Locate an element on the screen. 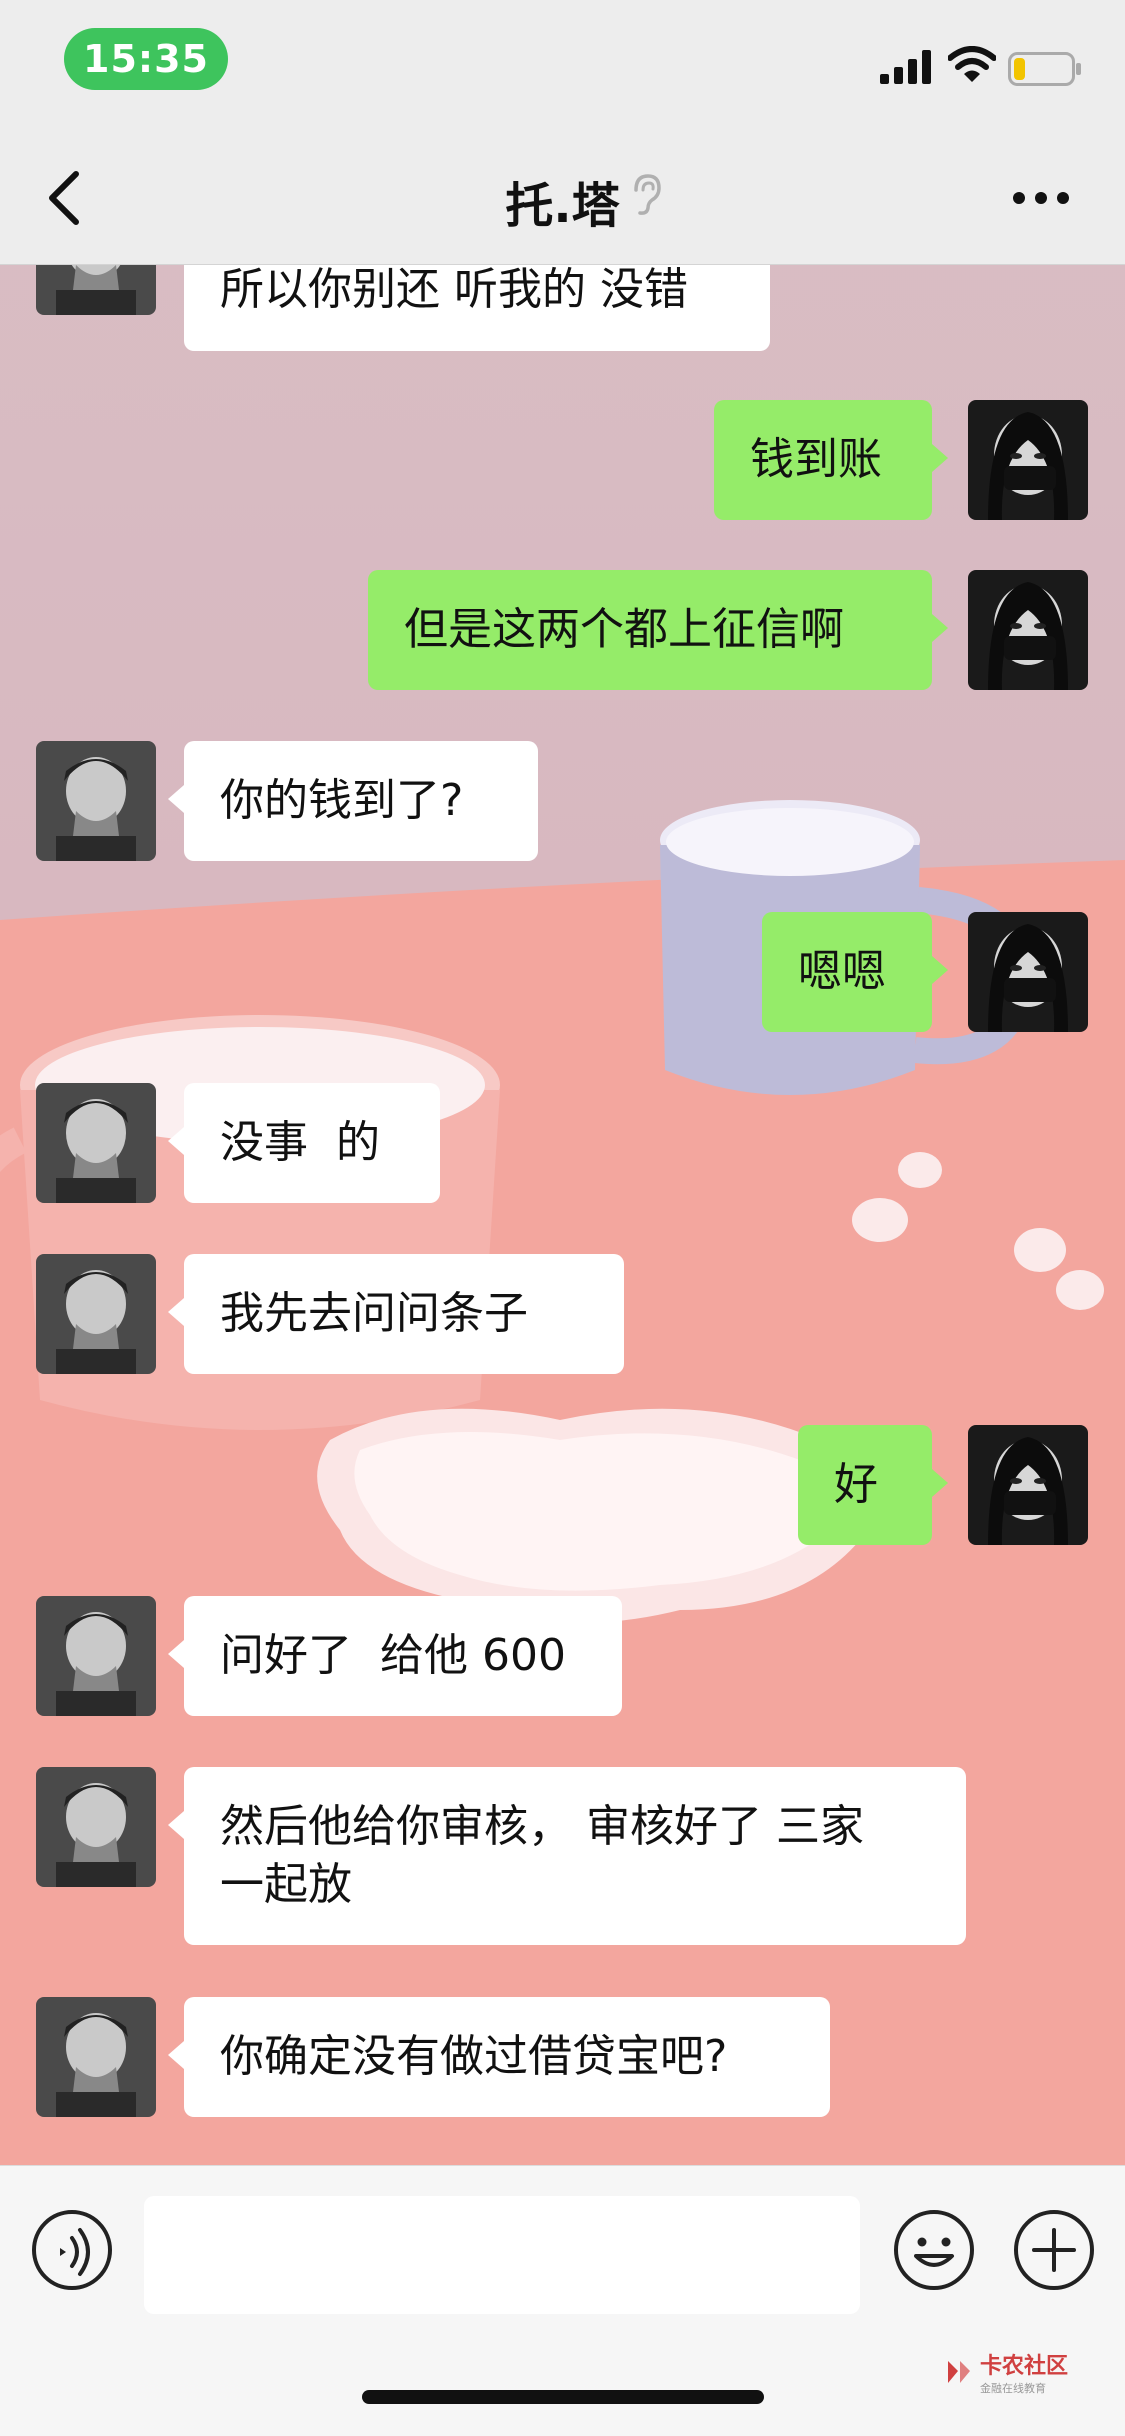  message-bubble: 好 is located at coordinates (873, 1485).